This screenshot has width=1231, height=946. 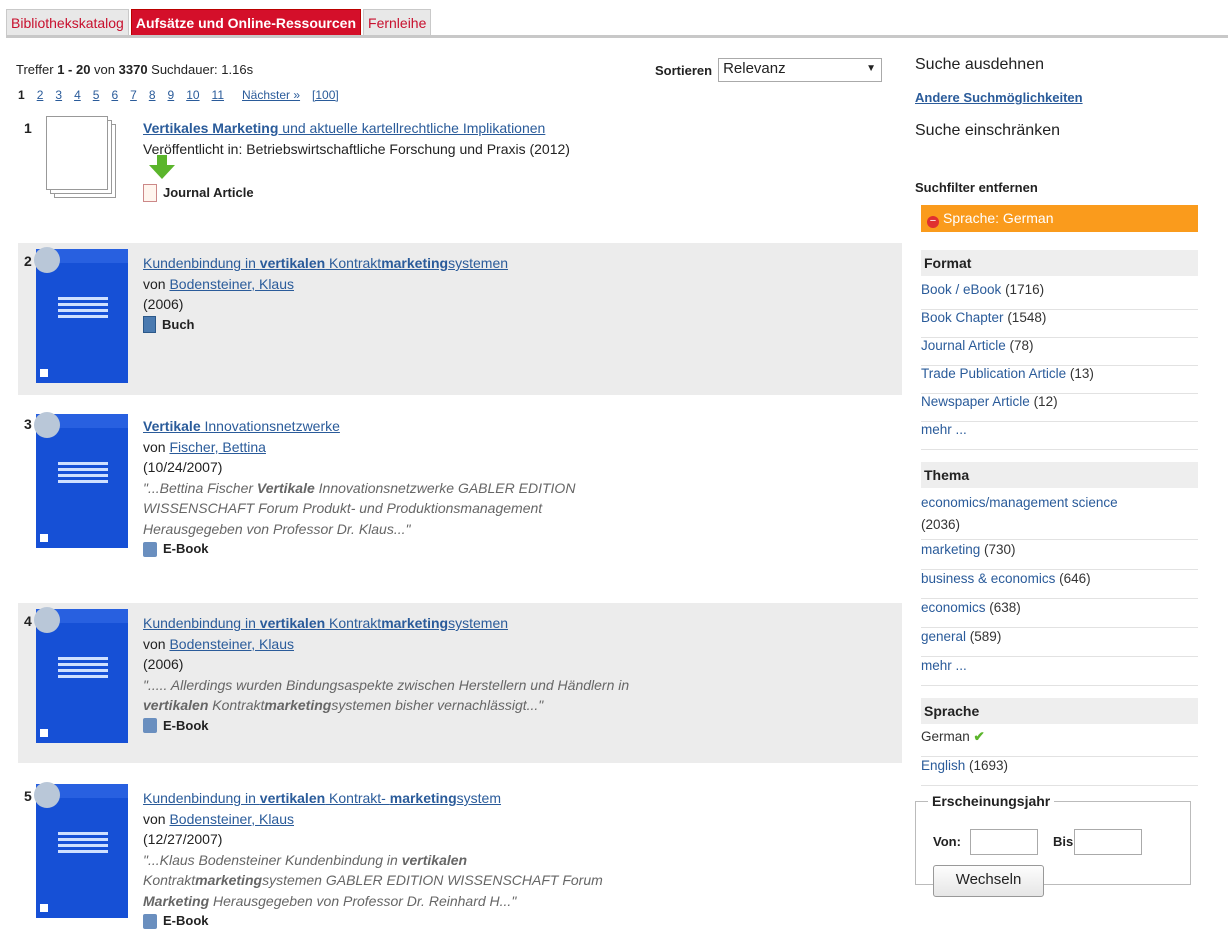 I want to click on facet-item: English (1693), so click(x=1059, y=772).